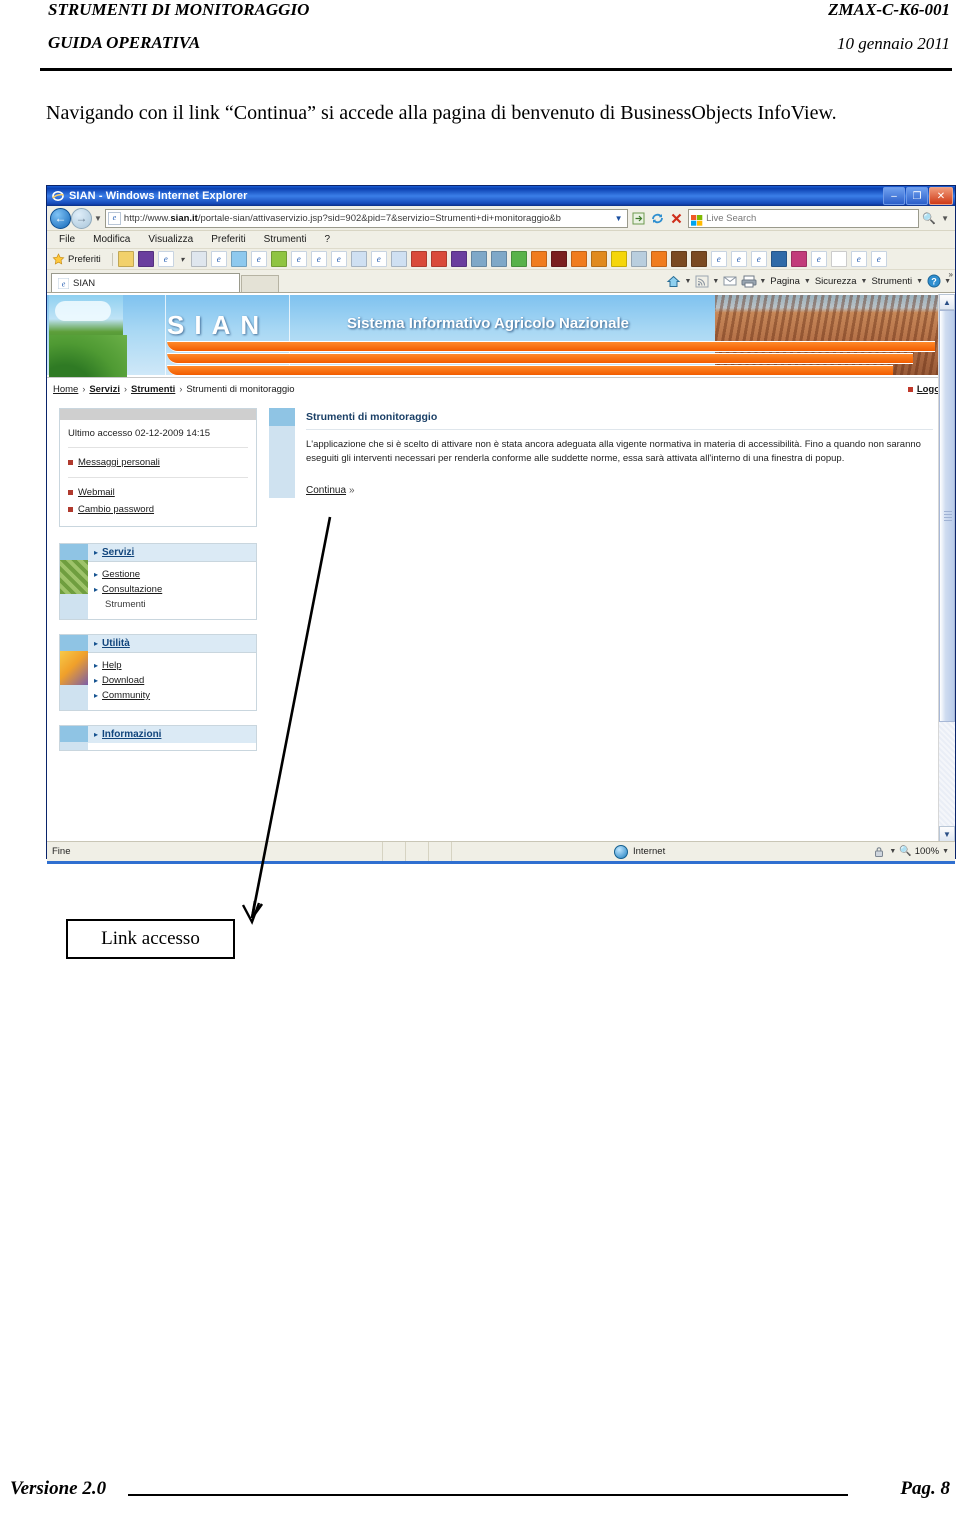 The image size is (960, 1518). I want to click on back-button: ←, so click(60, 218).